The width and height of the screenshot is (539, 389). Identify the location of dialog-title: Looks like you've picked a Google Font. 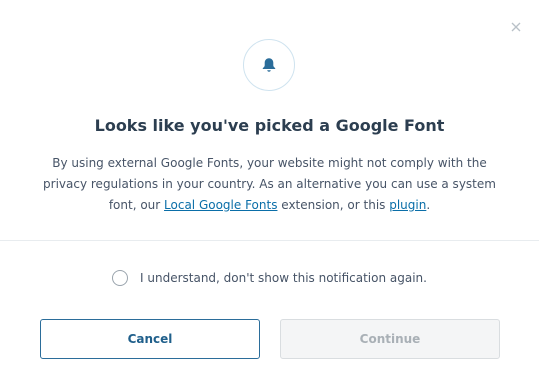
(269, 125).